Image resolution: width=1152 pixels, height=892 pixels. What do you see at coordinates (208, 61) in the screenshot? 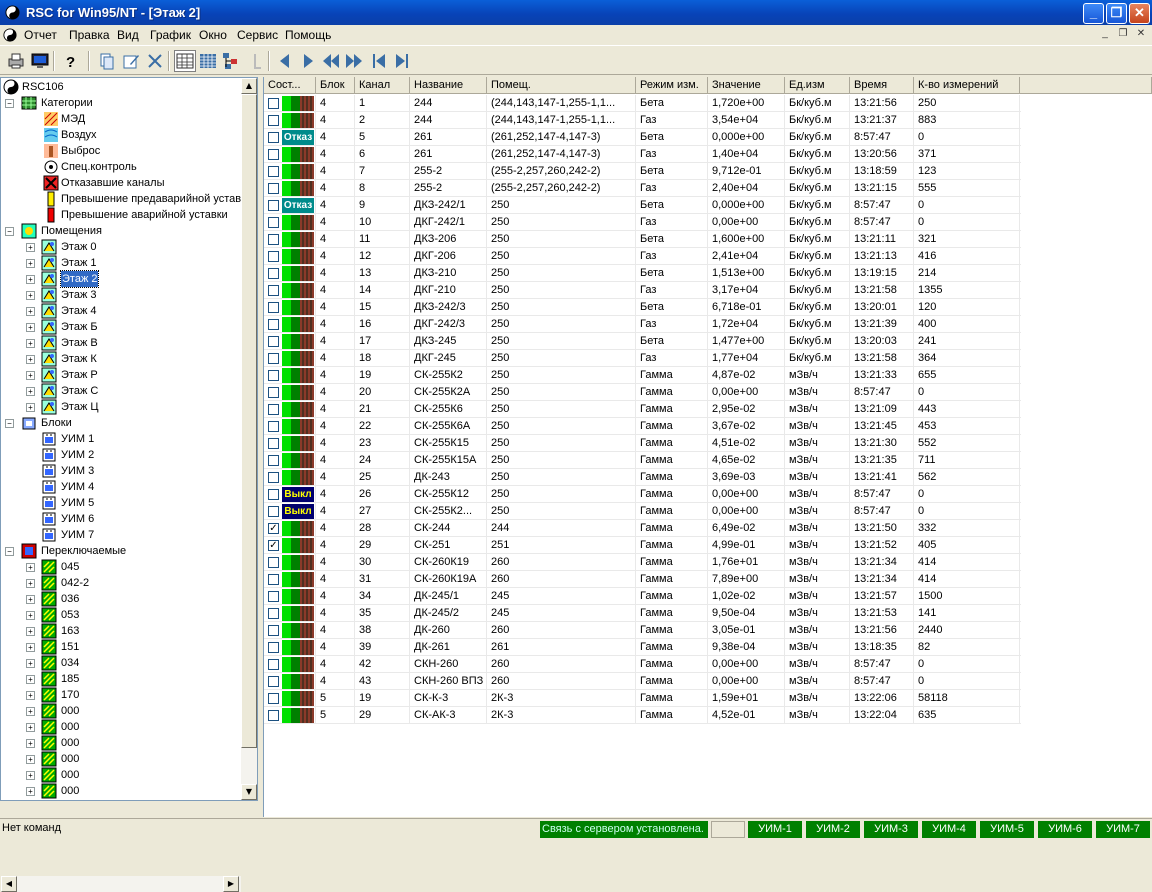
I see `grid-view-icon` at bounding box center [208, 61].